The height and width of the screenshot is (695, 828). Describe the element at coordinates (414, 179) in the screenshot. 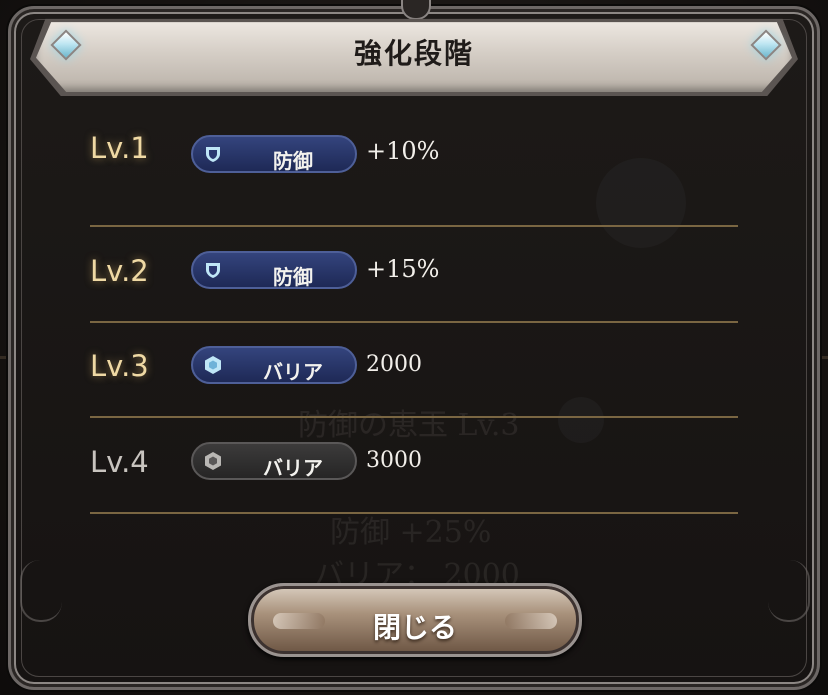

I see `level-row: Lv.1 防御 +10%` at that location.